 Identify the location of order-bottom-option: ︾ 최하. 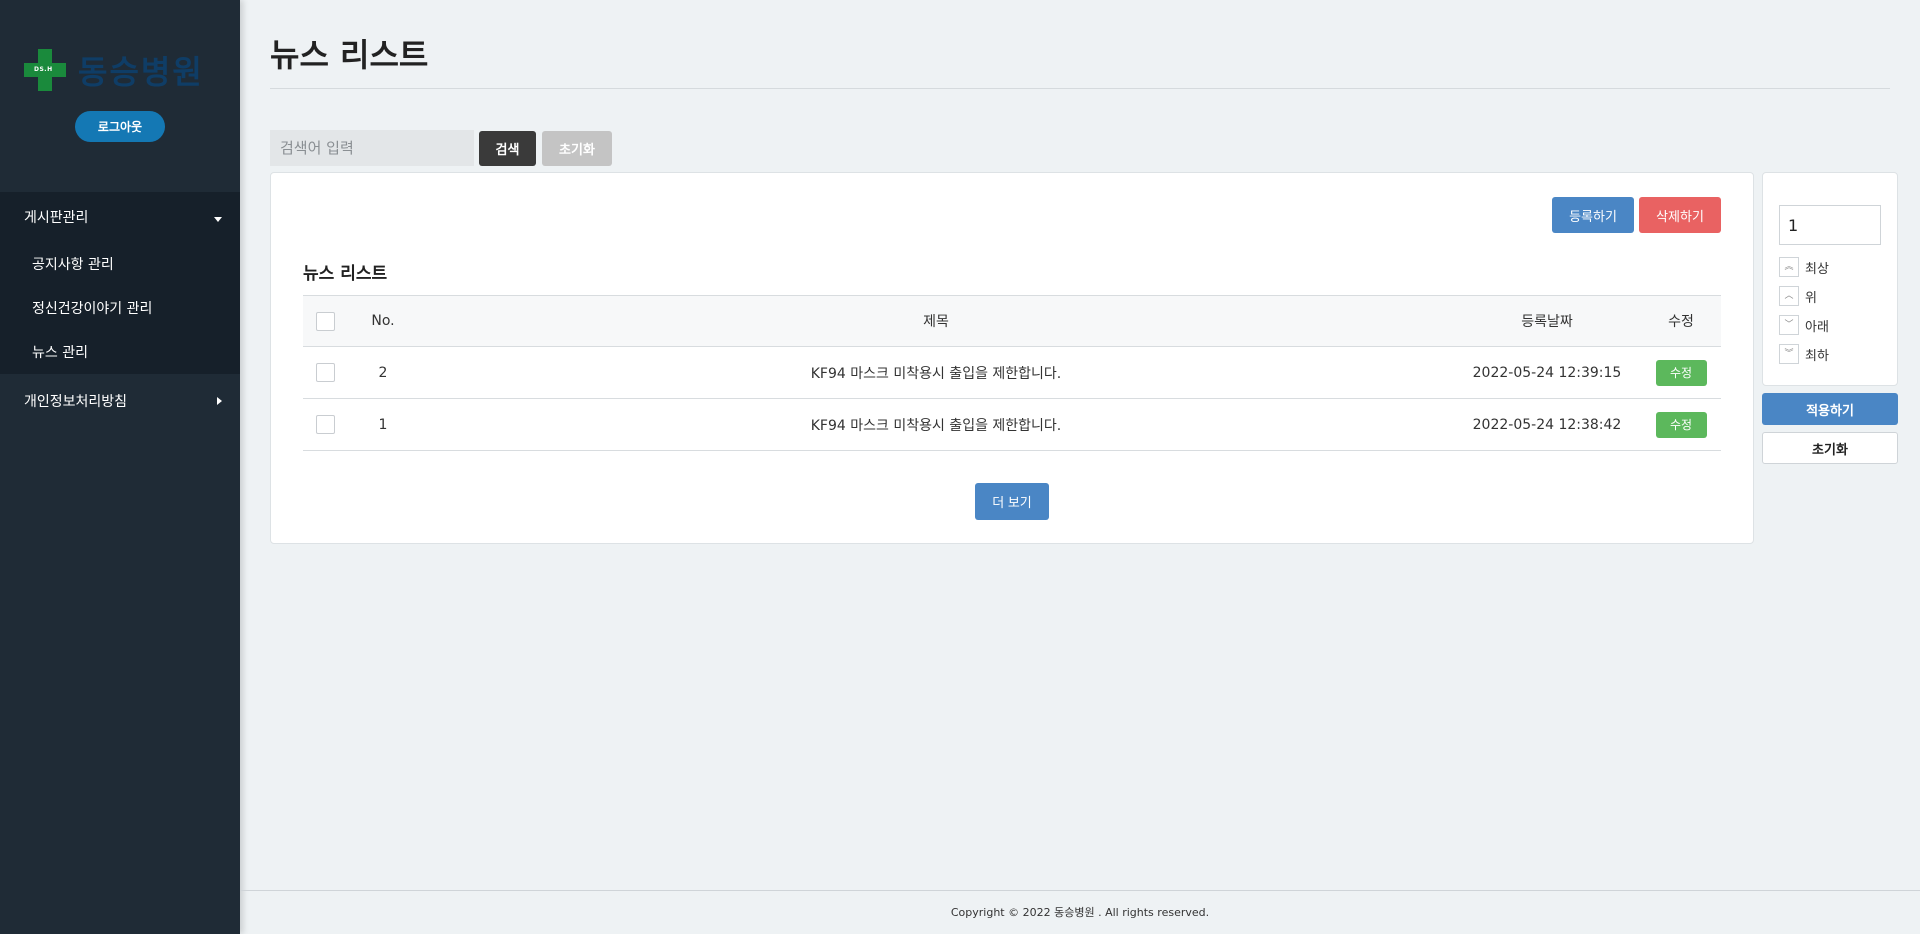
(1804, 354).